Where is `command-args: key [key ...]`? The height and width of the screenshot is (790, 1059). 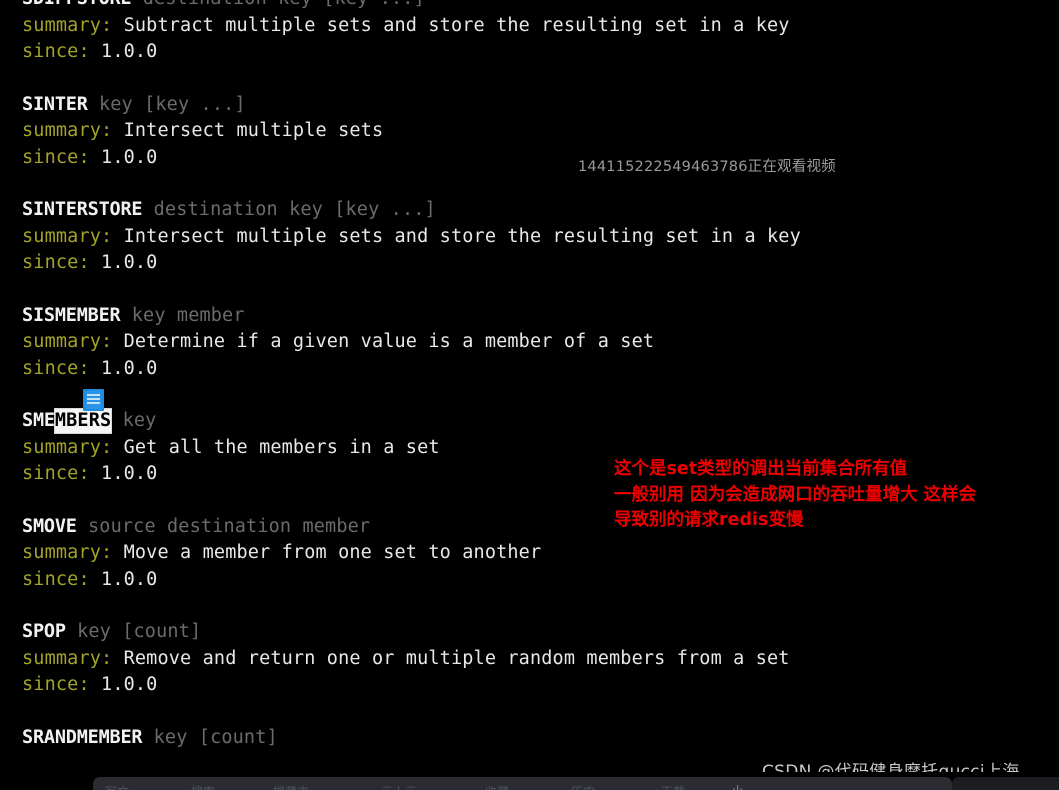 command-args: key [key ...] is located at coordinates (172, 104).